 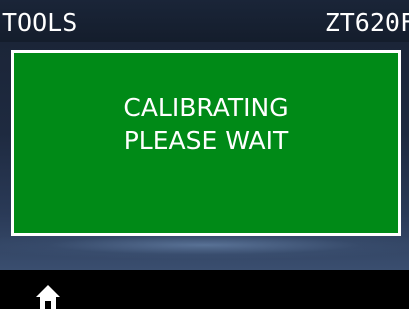 What do you see at coordinates (40, 22) in the screenshot?
I see `menu-title: TOOLS` at bounding box center [40, 22].